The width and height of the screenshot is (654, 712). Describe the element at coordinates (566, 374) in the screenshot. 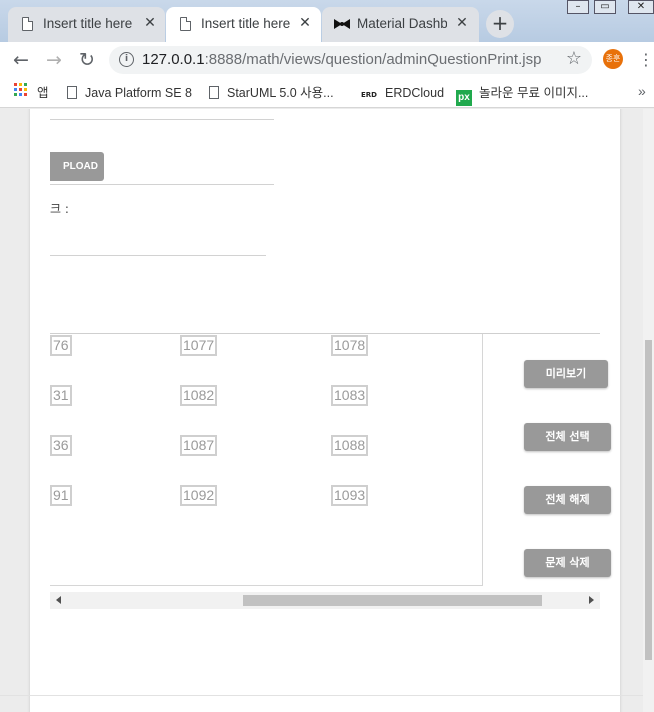

I see `preview-button: 미리보기` at that location.